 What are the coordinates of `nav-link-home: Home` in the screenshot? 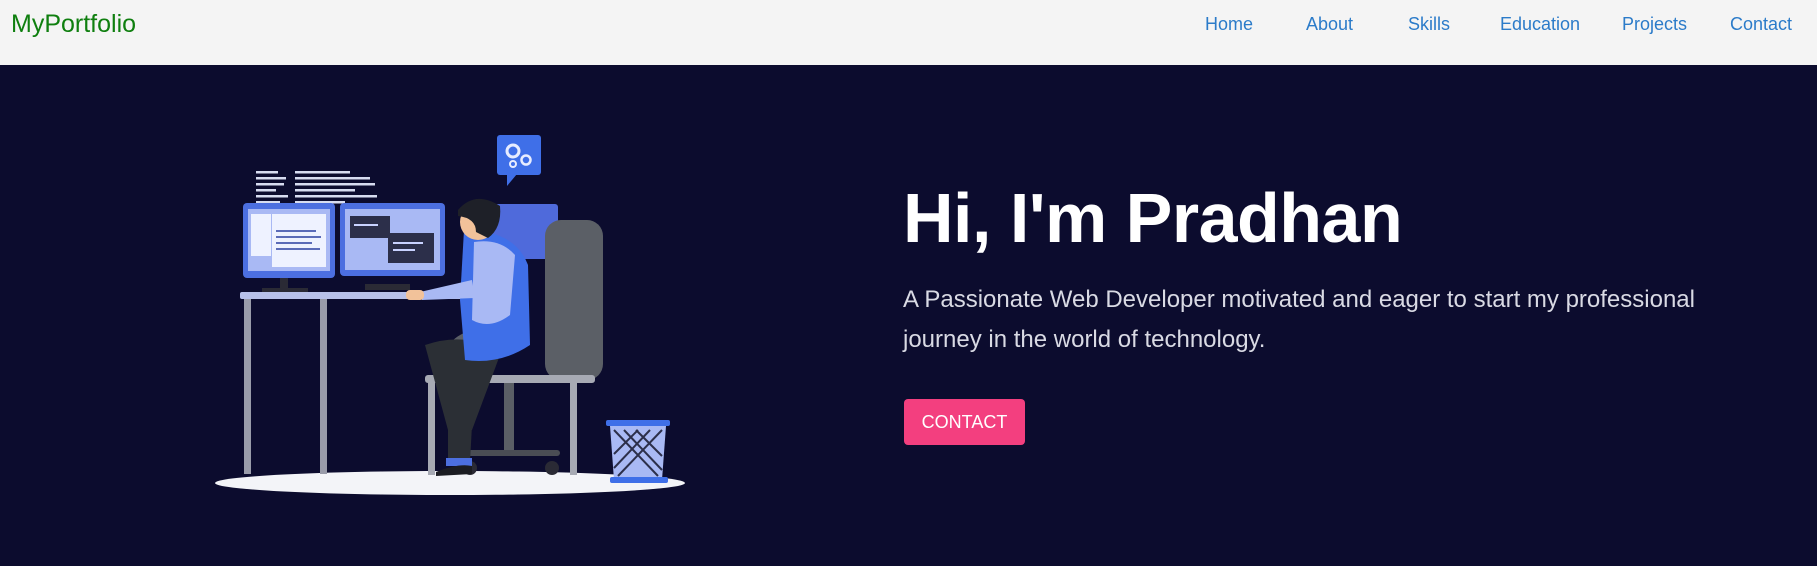 It's located at (1229, 24).